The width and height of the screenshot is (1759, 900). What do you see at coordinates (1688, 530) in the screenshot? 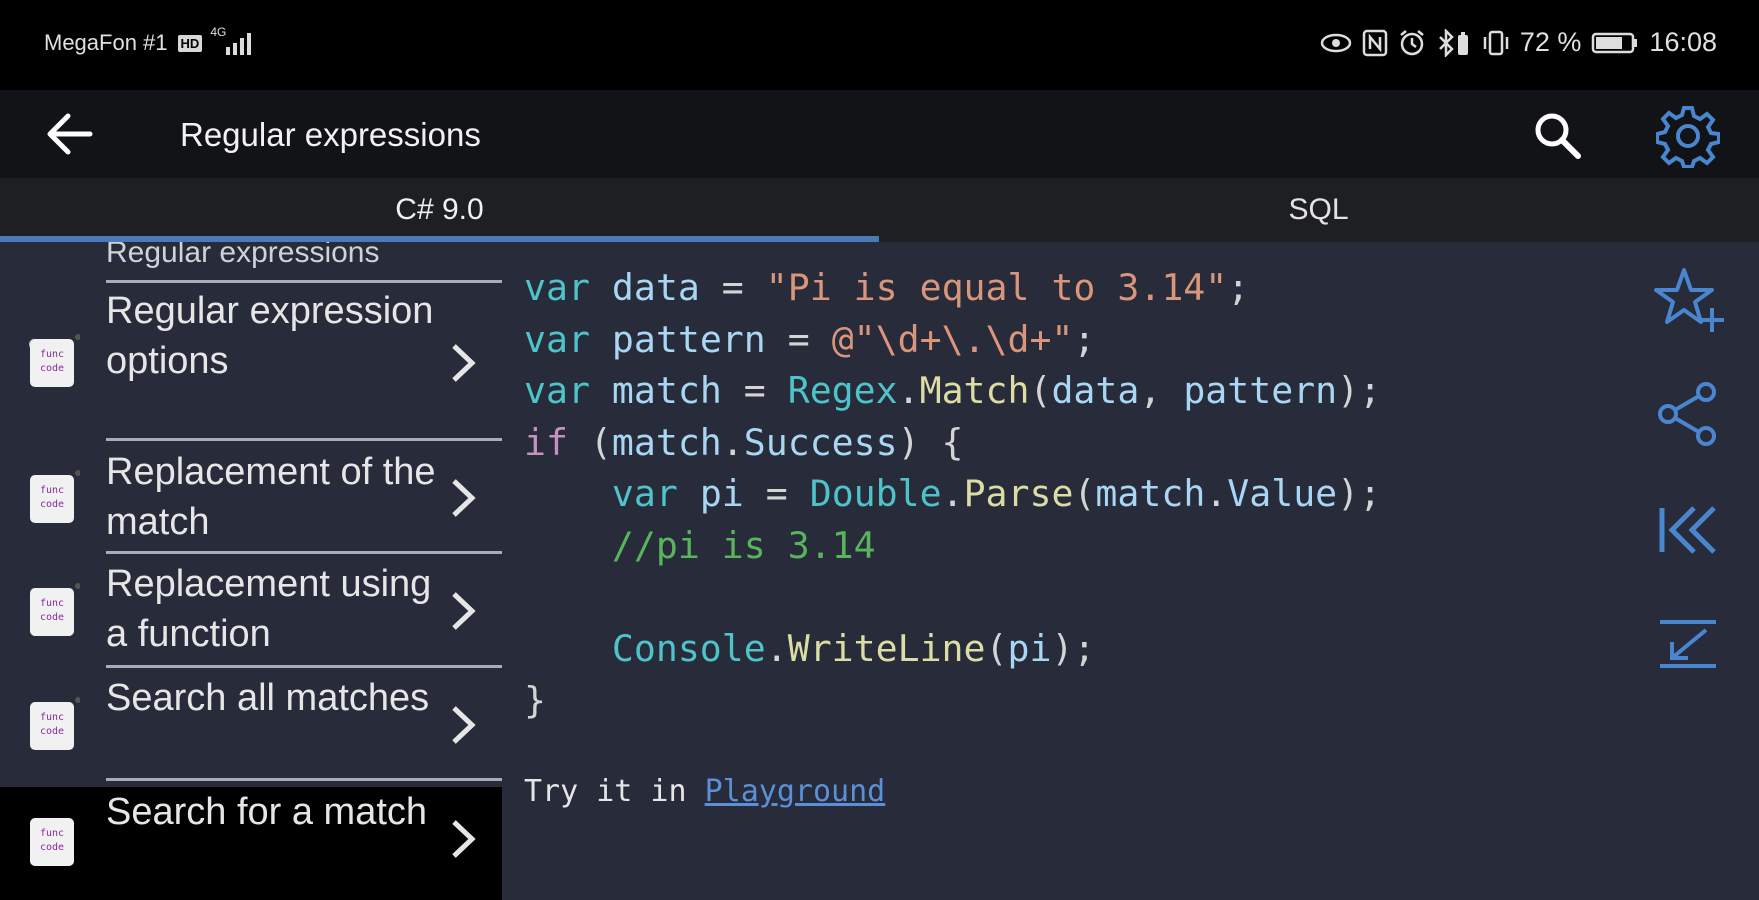
I see `first-page-icon` at bounding box center [1688, 530].